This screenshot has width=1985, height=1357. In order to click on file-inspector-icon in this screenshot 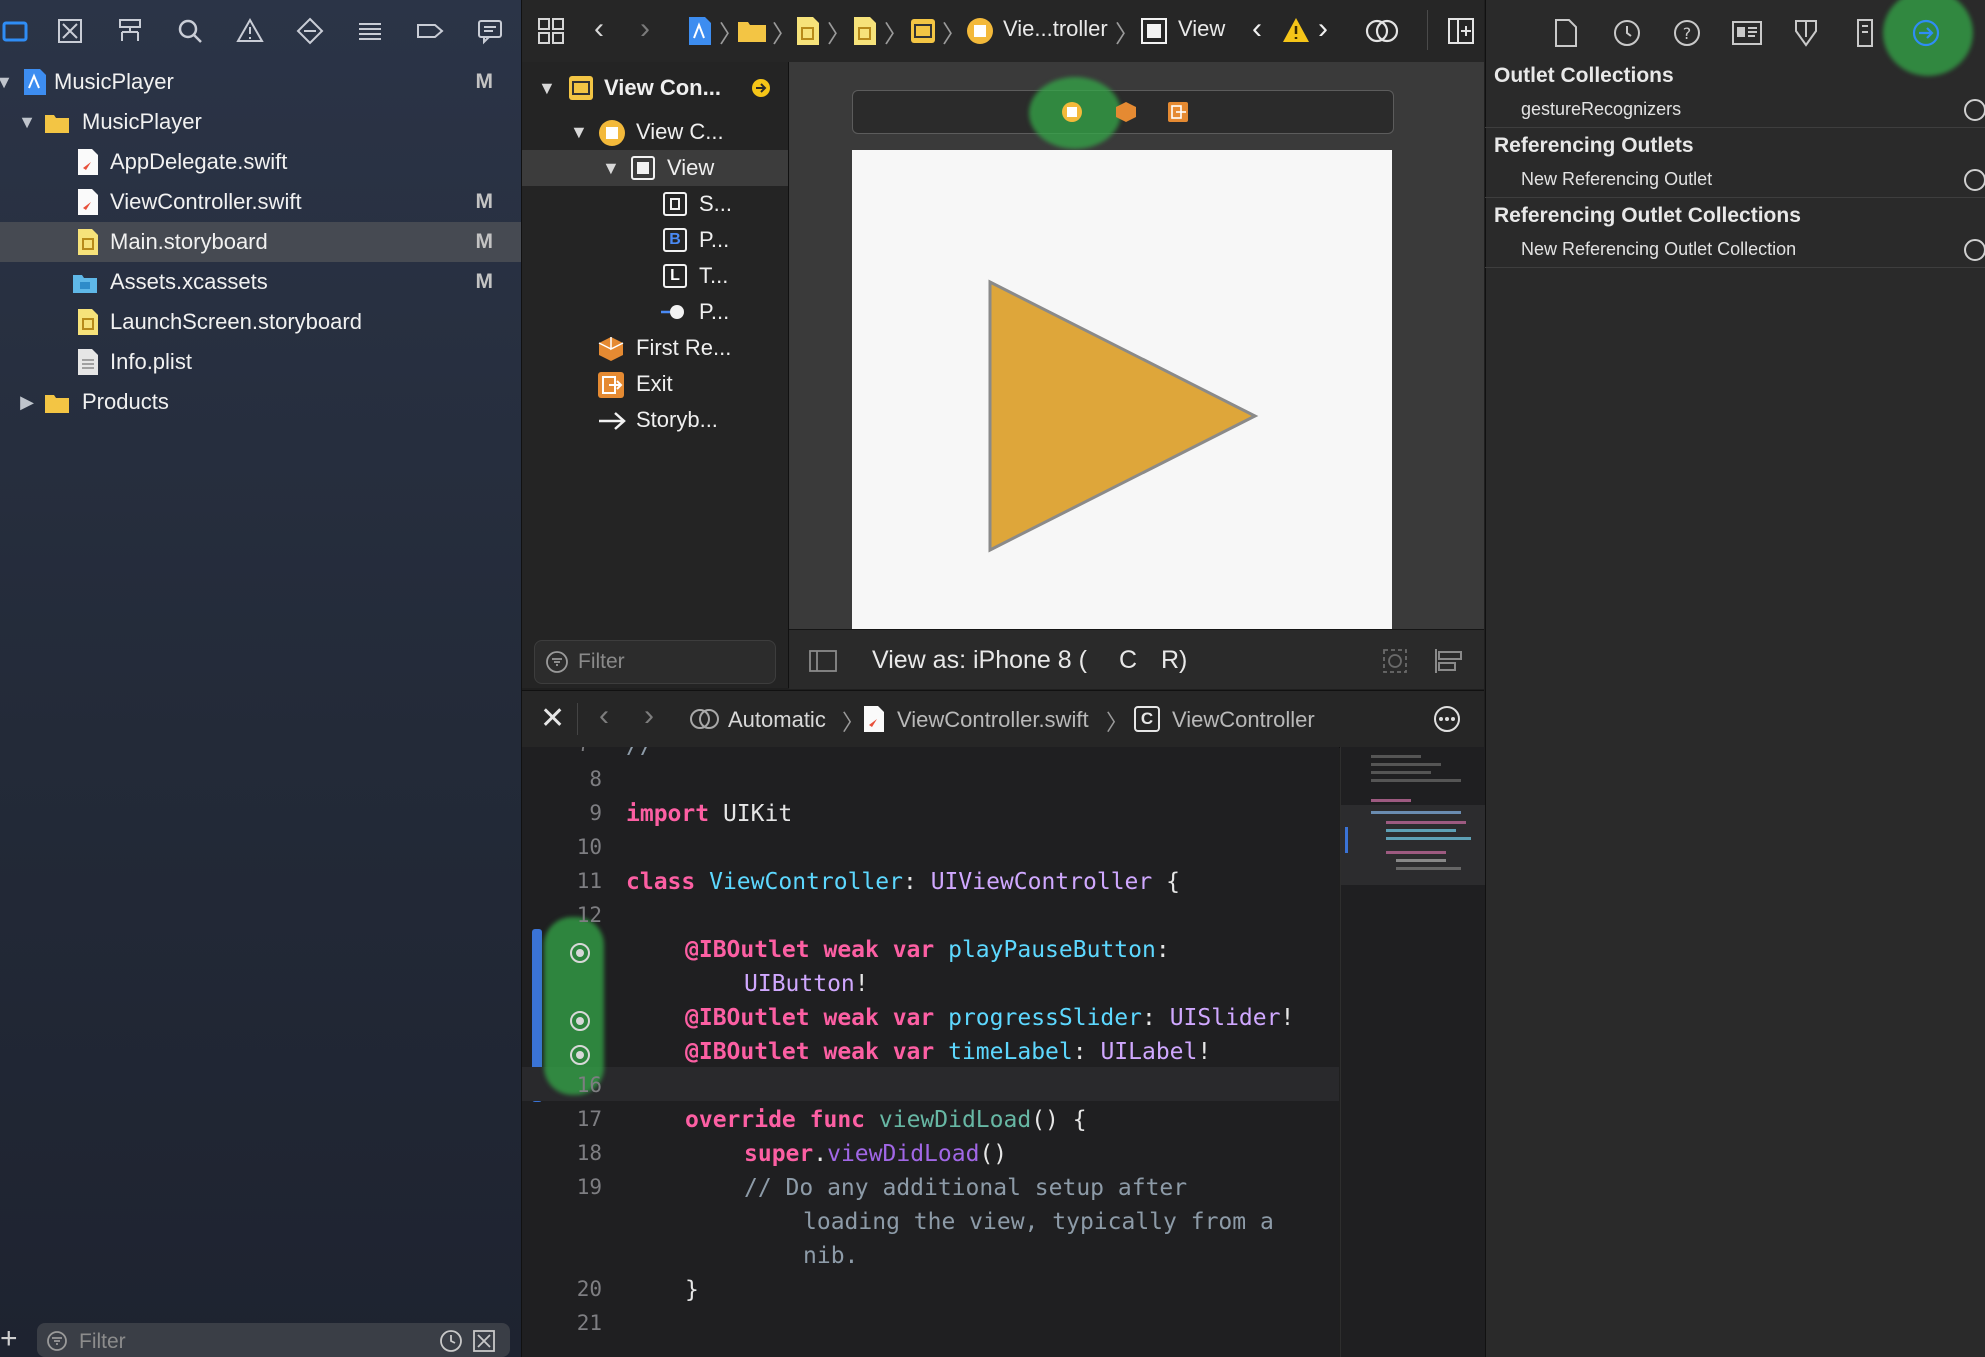, I will do `click(1566, 33)`.